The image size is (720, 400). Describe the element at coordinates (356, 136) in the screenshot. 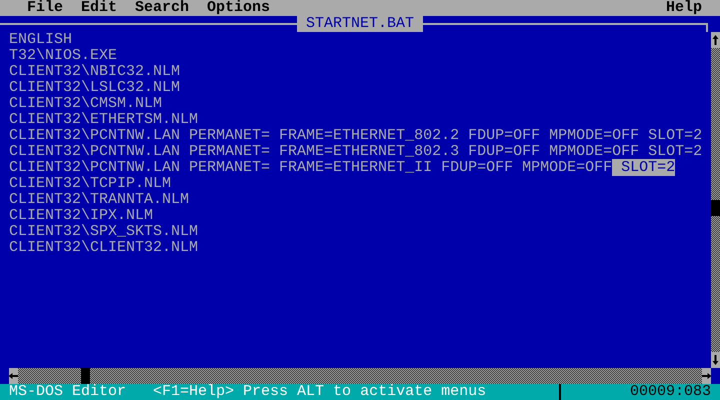

I see `code-line: CLIENT32\PCNTNW.LAN PERMANET= FRAME=ETHERNET_802.2 FDUP=OFF MPMODE=OFF SLOT=2` at that location.